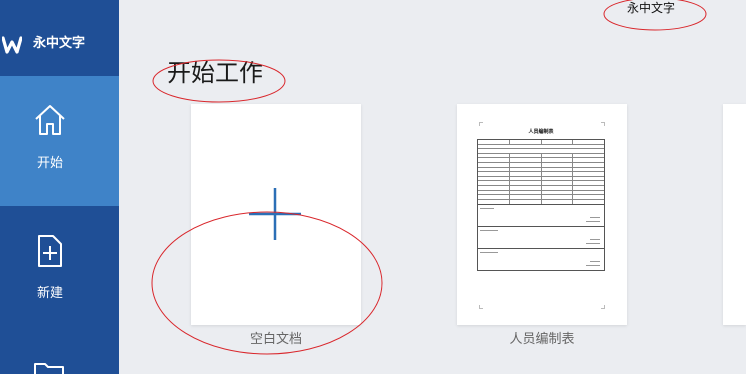  I want to click on blank-document-label: 空白文档, so click(275, 339).